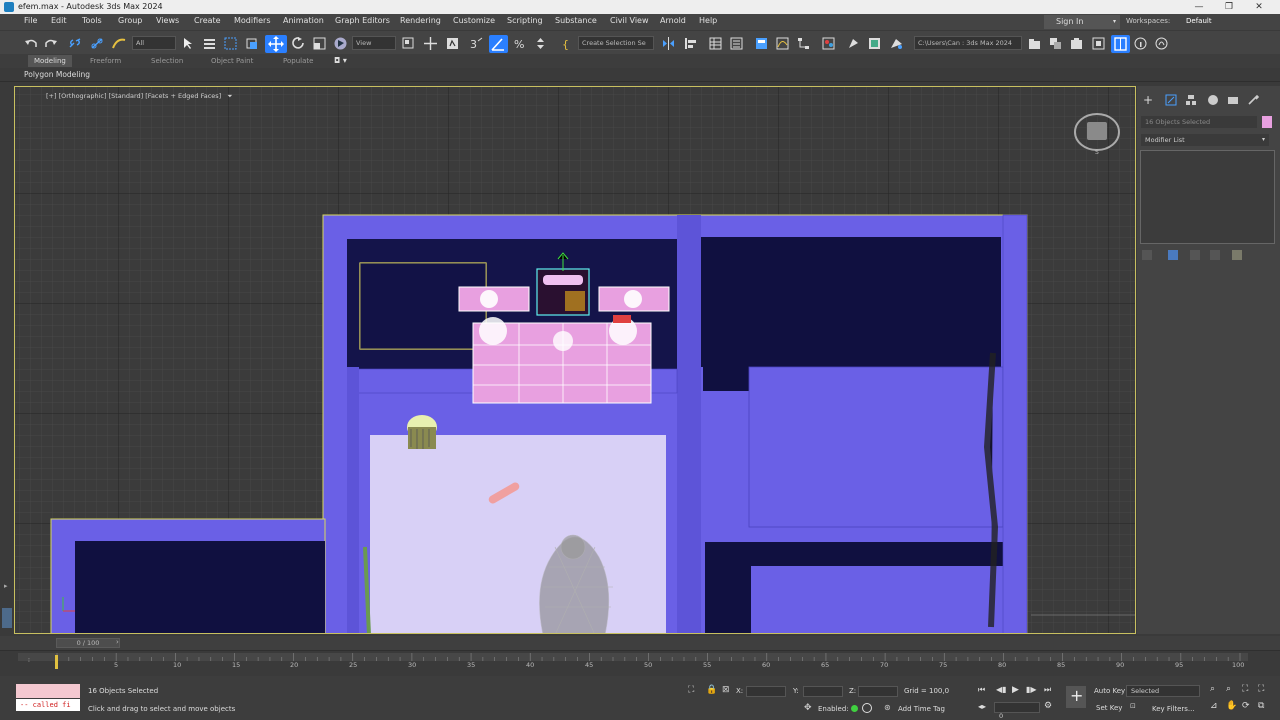 This screenshot has width=1280, height=720. Describe the element at coordinates (167, 20) in the screenshot. I see `menu-views: Views` at that location.